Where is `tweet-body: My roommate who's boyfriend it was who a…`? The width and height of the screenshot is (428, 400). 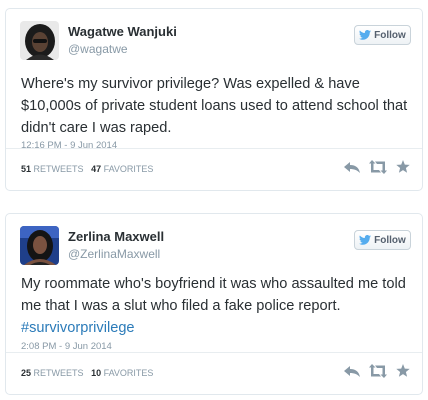 tweet-body: My roommate who's boyfriend it was who a… is located at coordinates (213, 295).